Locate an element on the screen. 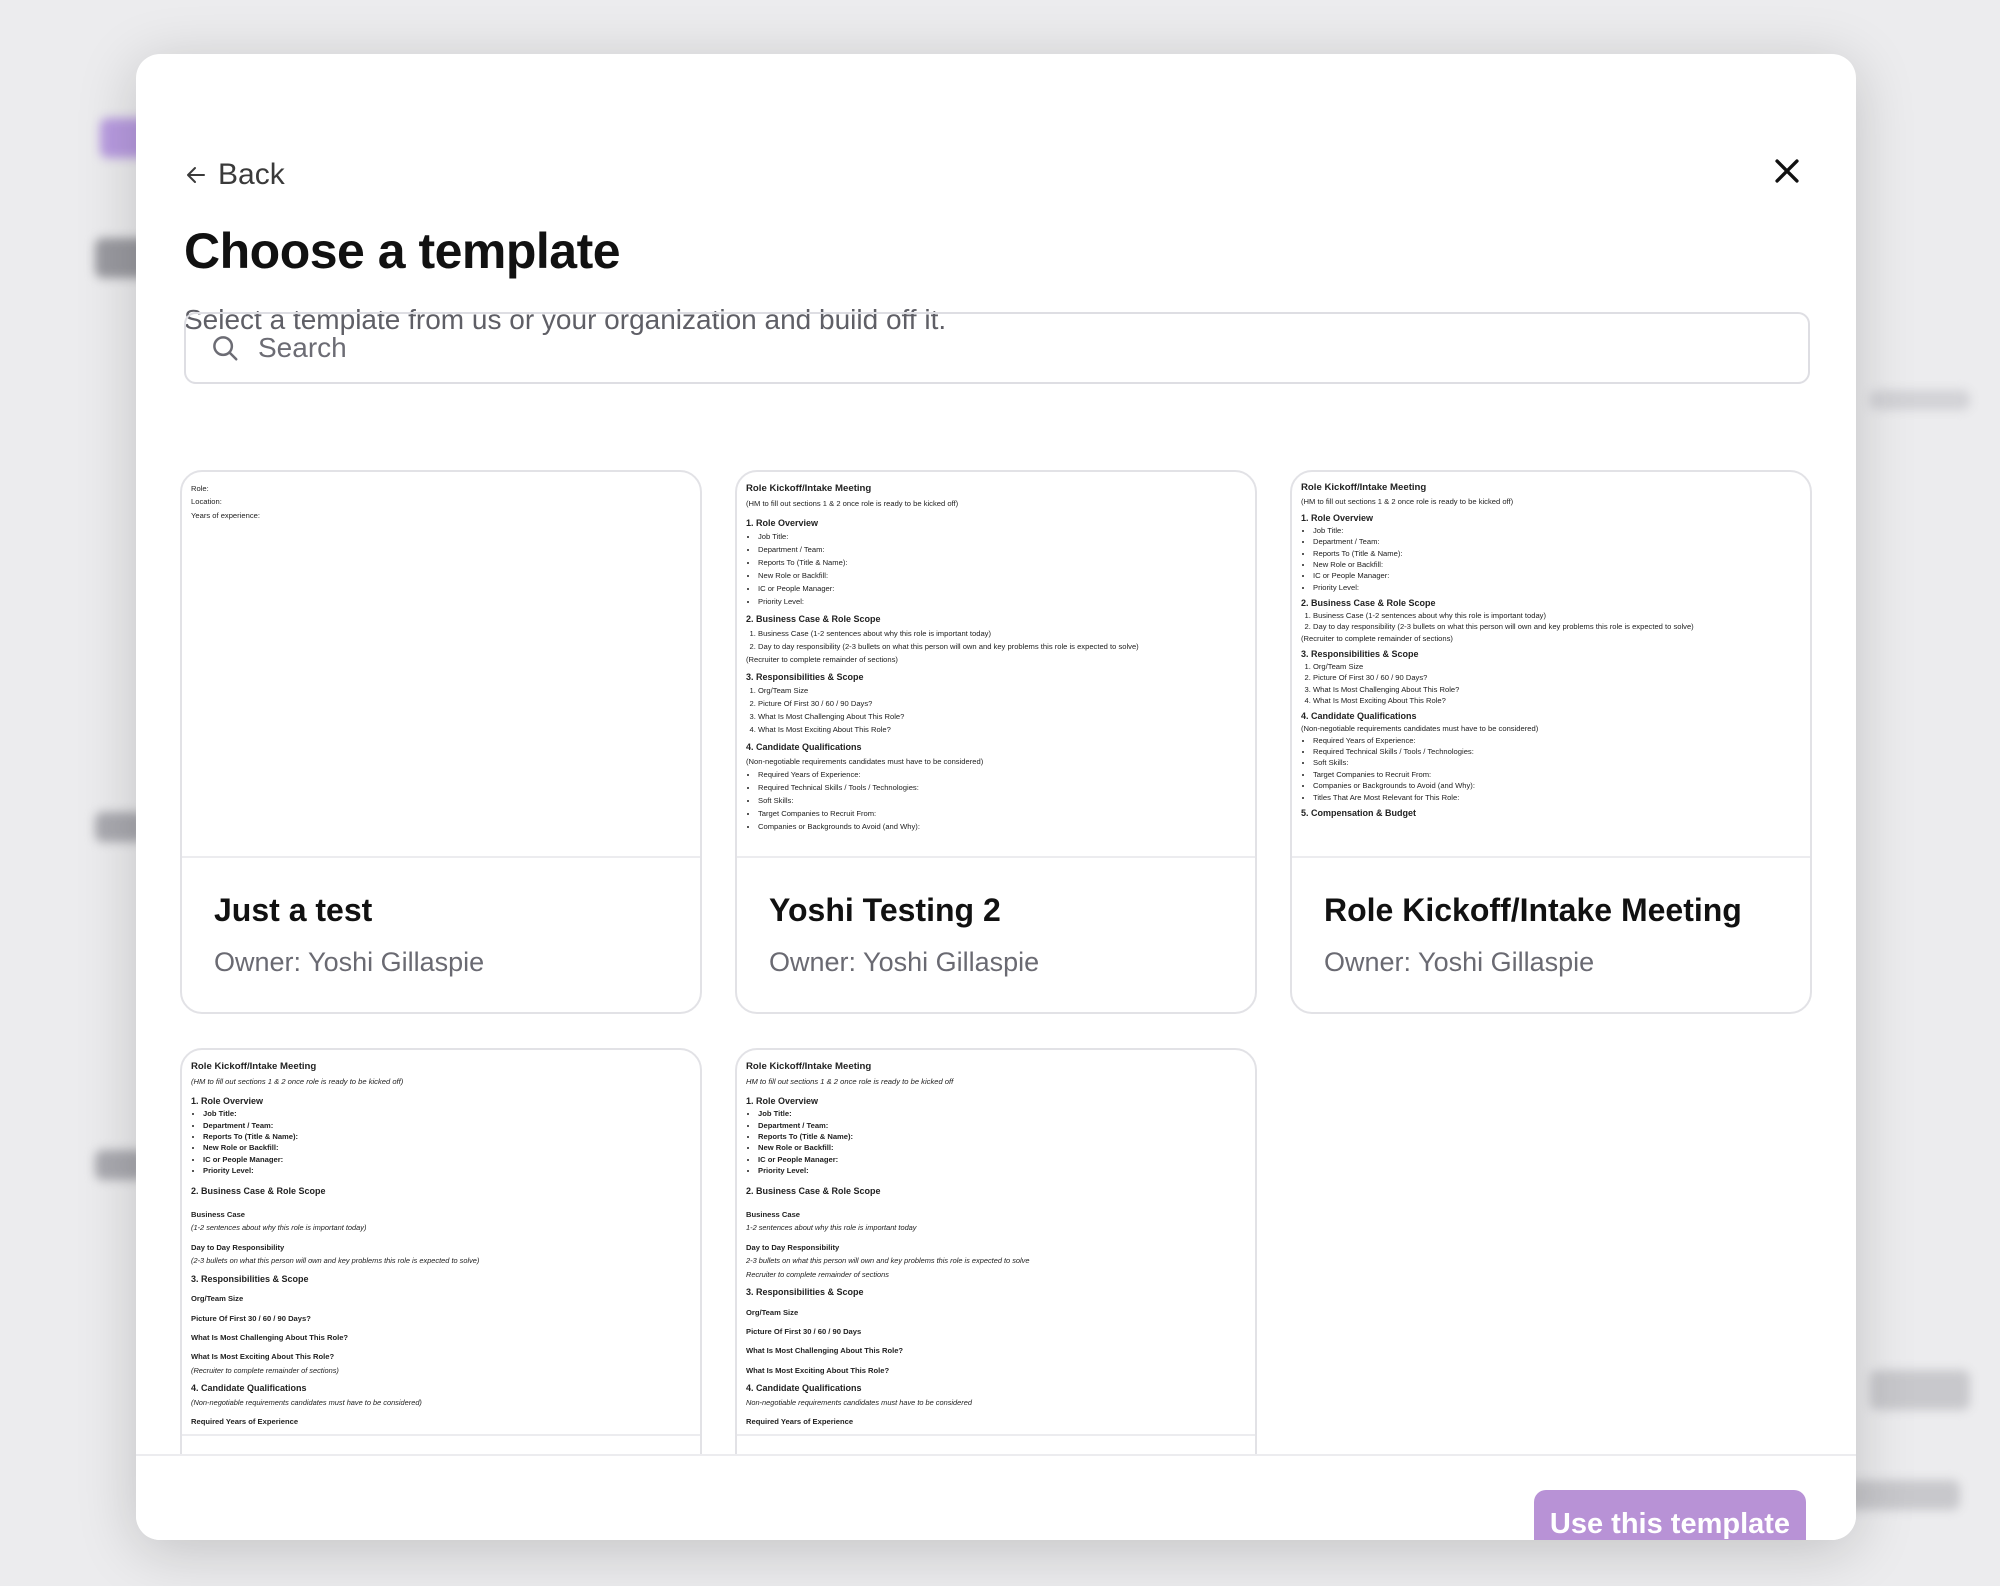  search-field is located at coordinates (997, 348).